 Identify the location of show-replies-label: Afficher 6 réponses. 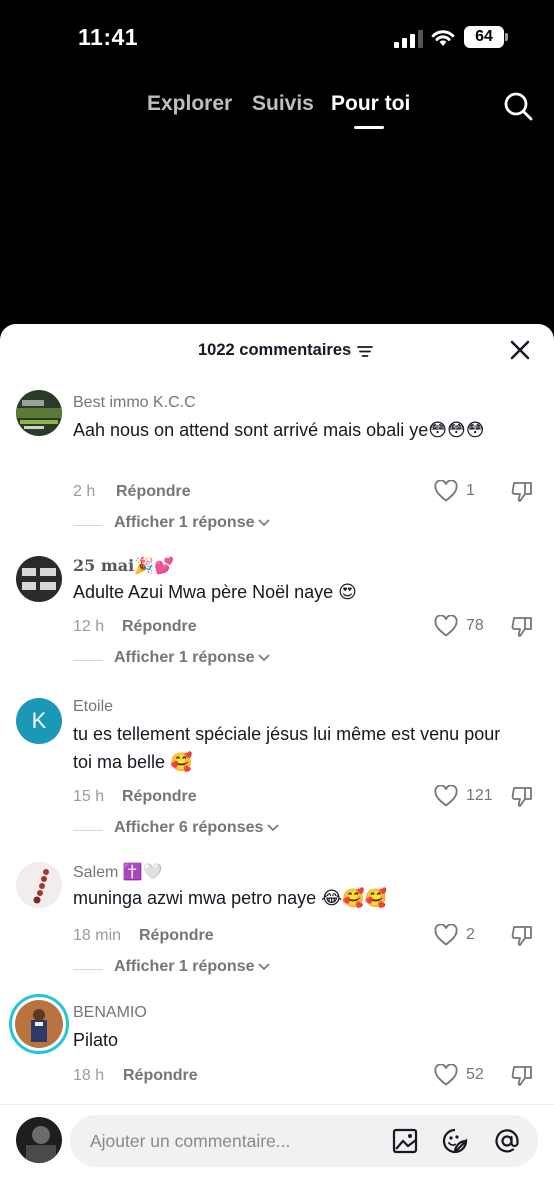
(189, 827).